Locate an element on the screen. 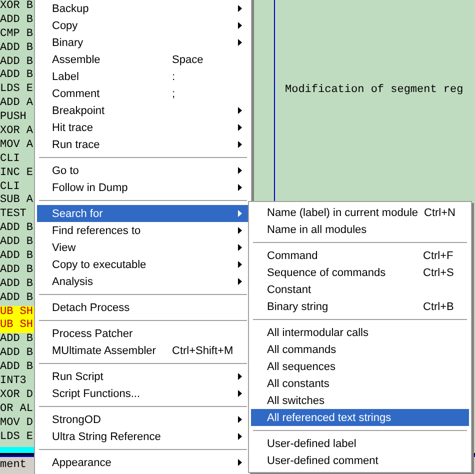 The width and height of the screenshot is (475, 474). comment-text: Modification of segment reg is located at coordinates (374, 90).